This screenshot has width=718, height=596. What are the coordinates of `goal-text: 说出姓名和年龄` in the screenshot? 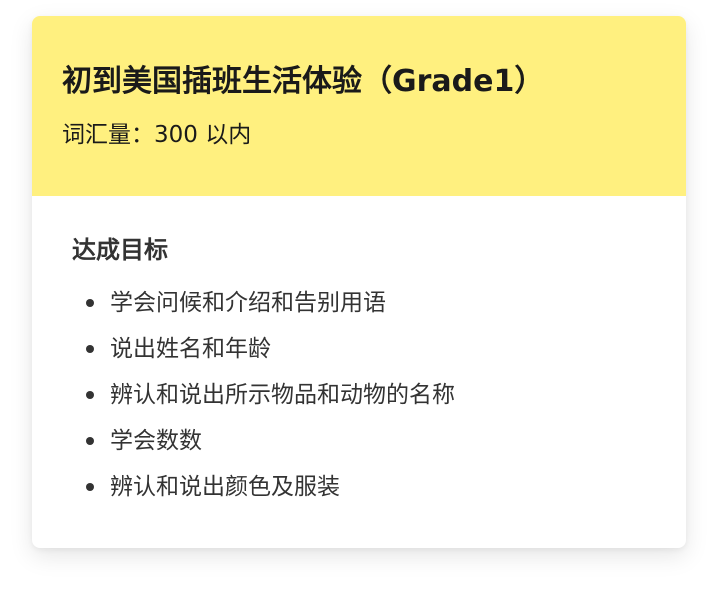 It's located at (190, 349).